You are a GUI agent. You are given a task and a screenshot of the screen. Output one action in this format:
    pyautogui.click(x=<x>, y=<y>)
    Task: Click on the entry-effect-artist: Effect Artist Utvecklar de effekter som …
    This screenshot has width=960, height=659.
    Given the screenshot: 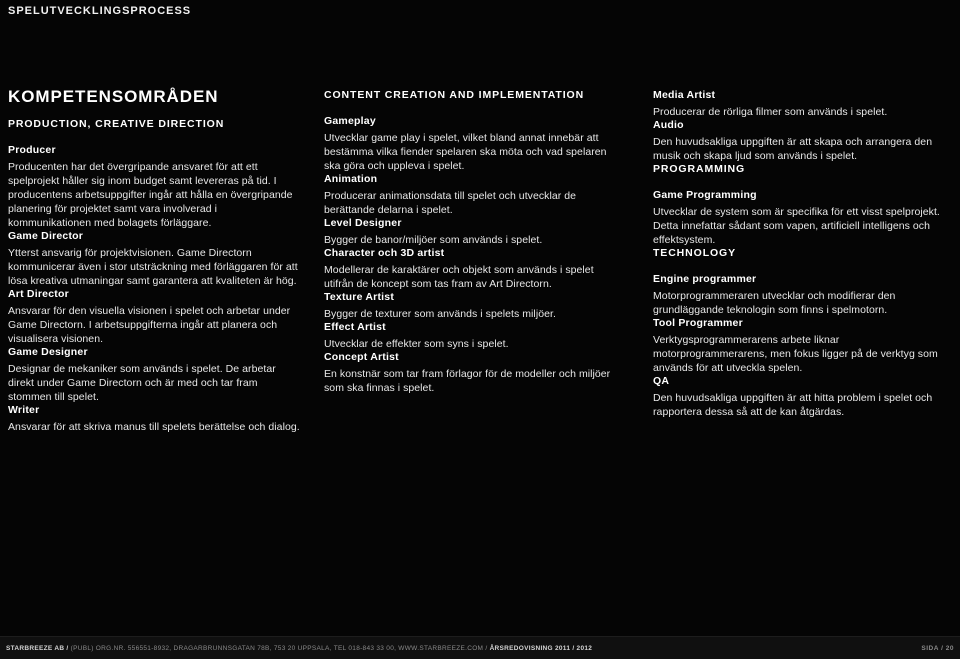 What is the action you would take?
    pyautogui.click(x=474, y=336)
    